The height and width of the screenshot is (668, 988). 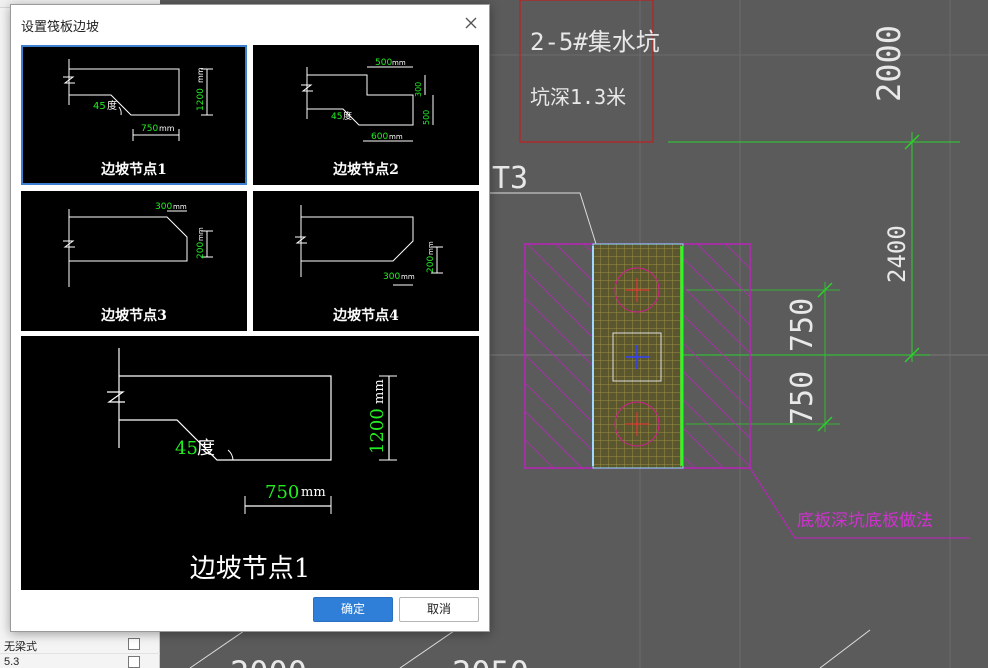 What do you see at coordinates (408, 277) in the screenshot?
I see `node4-width-unit: mm` at bounding box center [408, 277].